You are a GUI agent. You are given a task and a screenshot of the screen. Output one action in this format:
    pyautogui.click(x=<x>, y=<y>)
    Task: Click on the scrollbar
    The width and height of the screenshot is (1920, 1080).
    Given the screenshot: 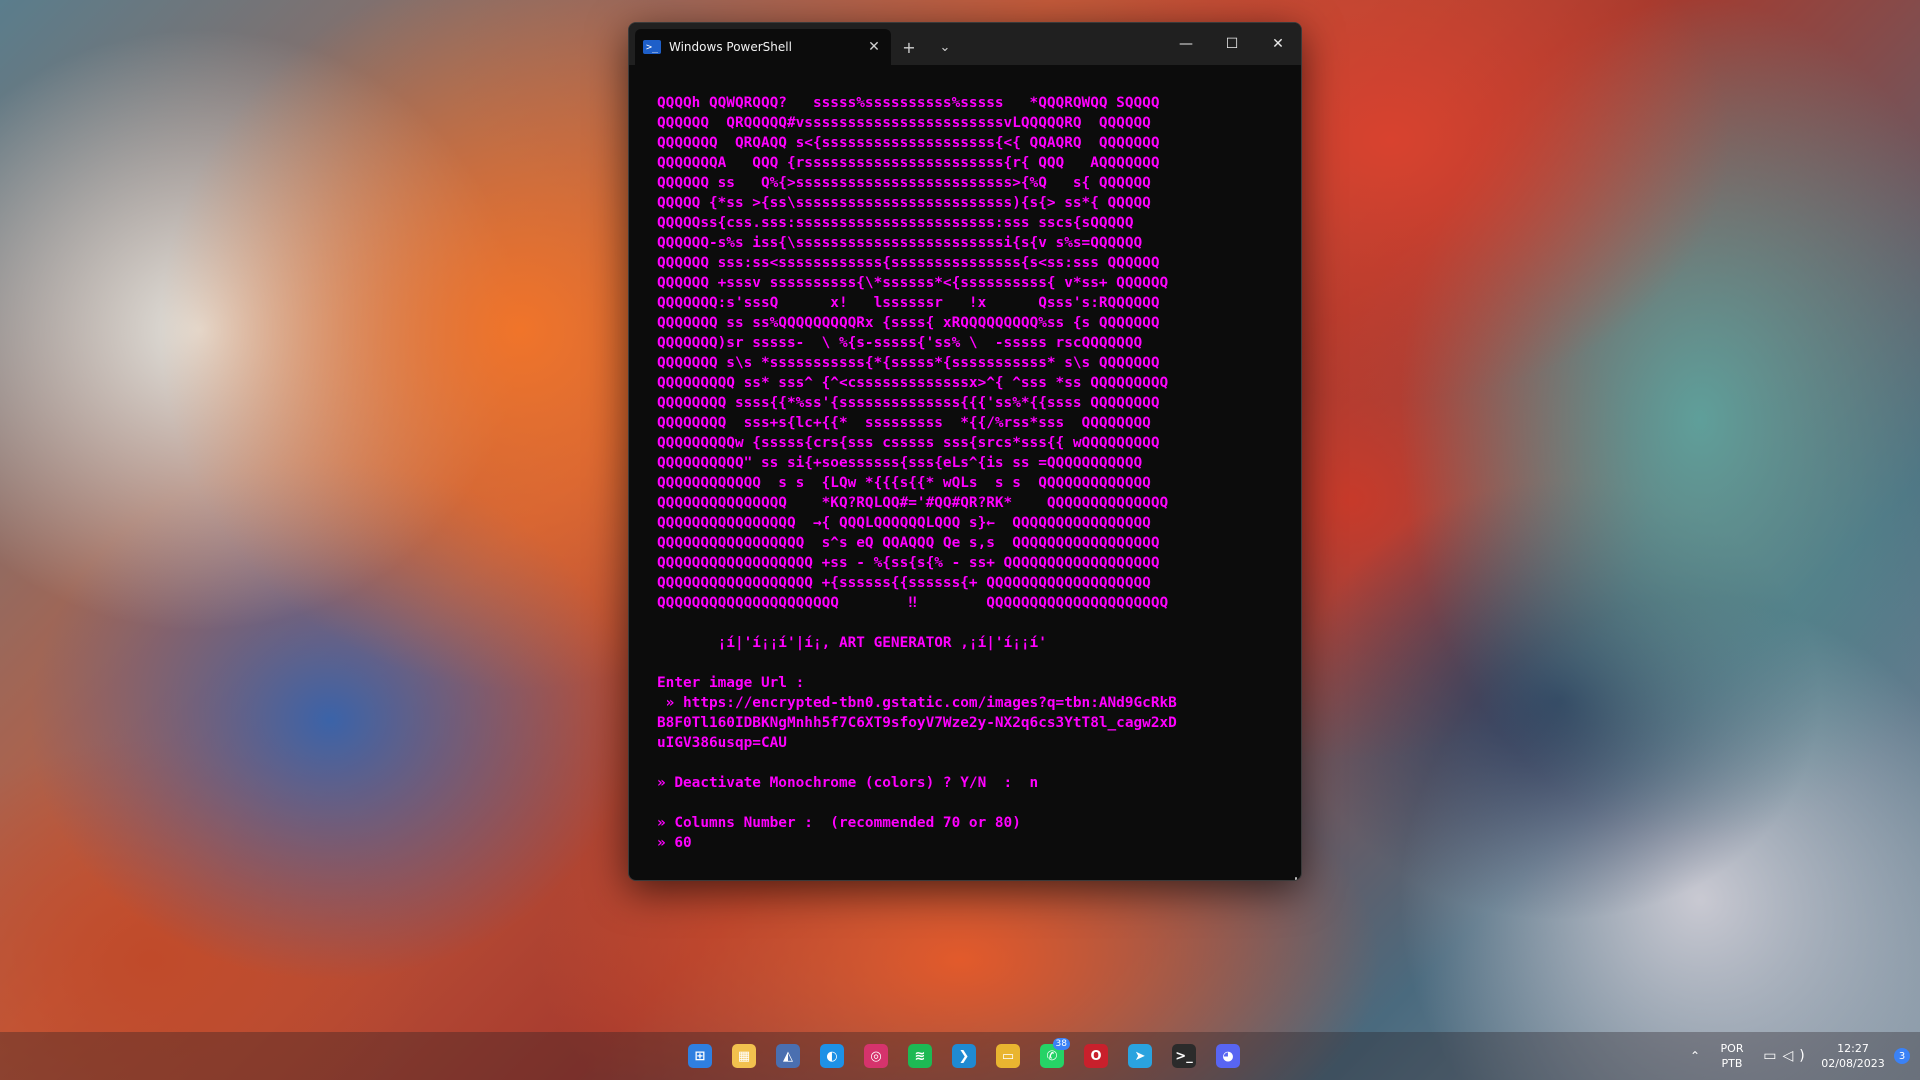 What is the action you would take?
    pyautogui.click(x=1296, y=878)
    